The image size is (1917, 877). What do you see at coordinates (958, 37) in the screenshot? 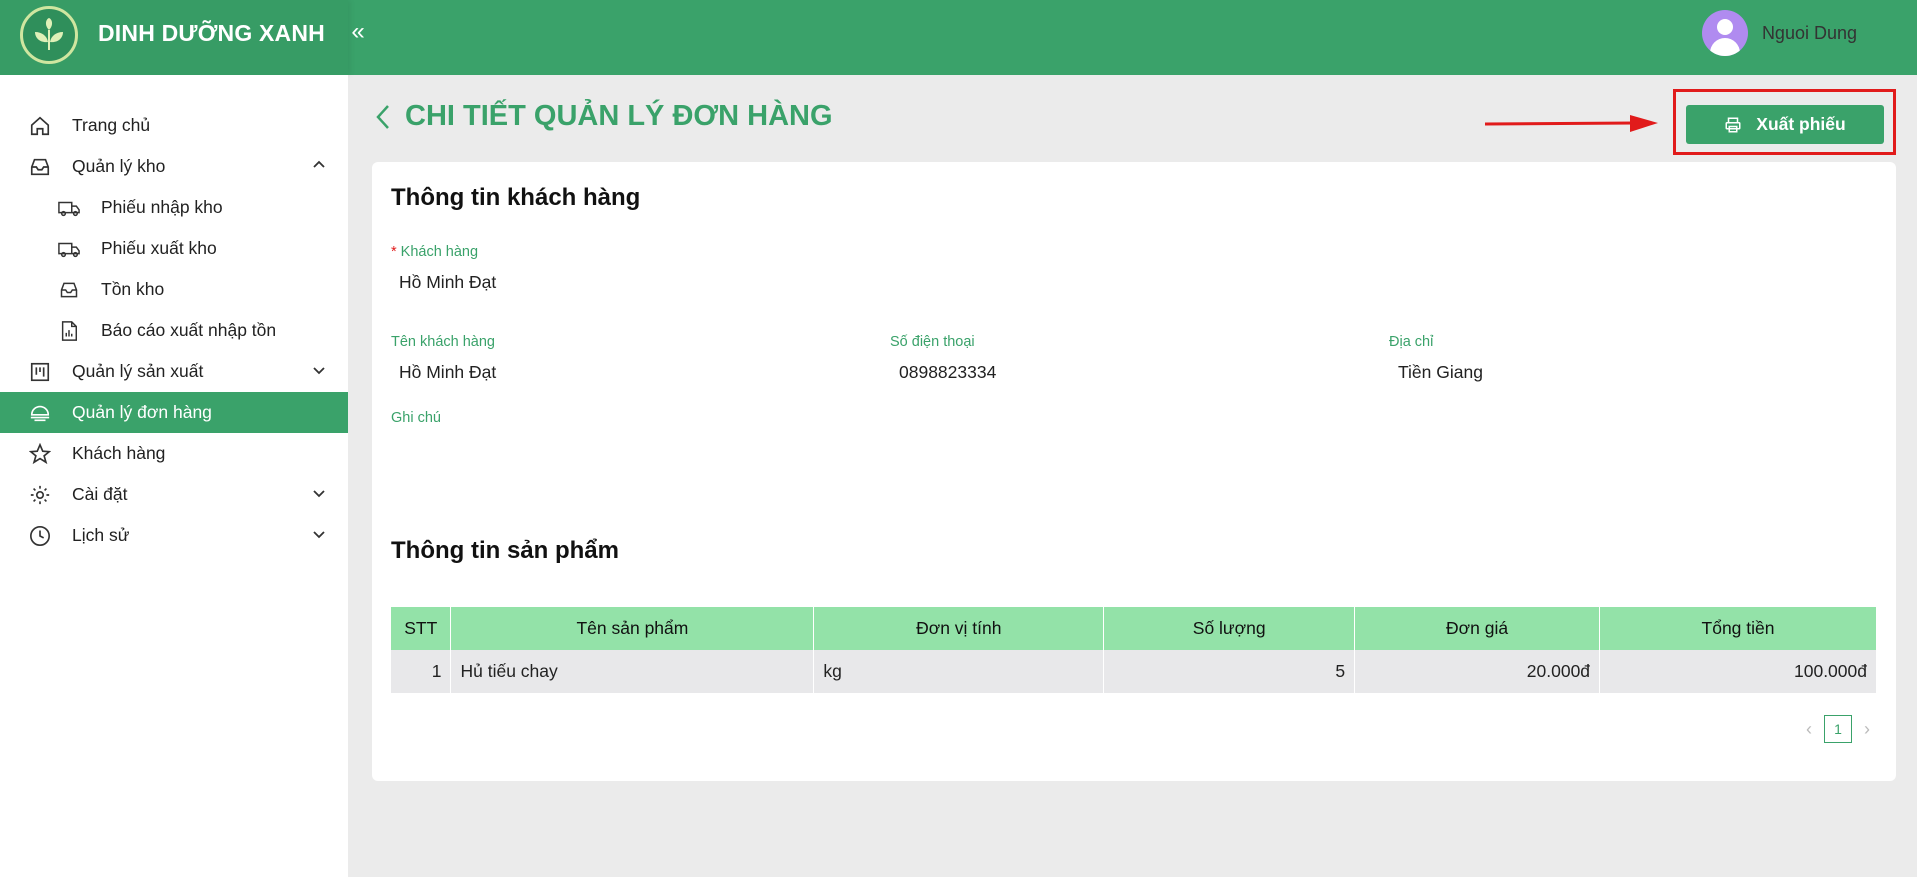
I see `top-header: DINH DƯỠNG XANH « Nguoi Dung` at bounding box center [958, 37].